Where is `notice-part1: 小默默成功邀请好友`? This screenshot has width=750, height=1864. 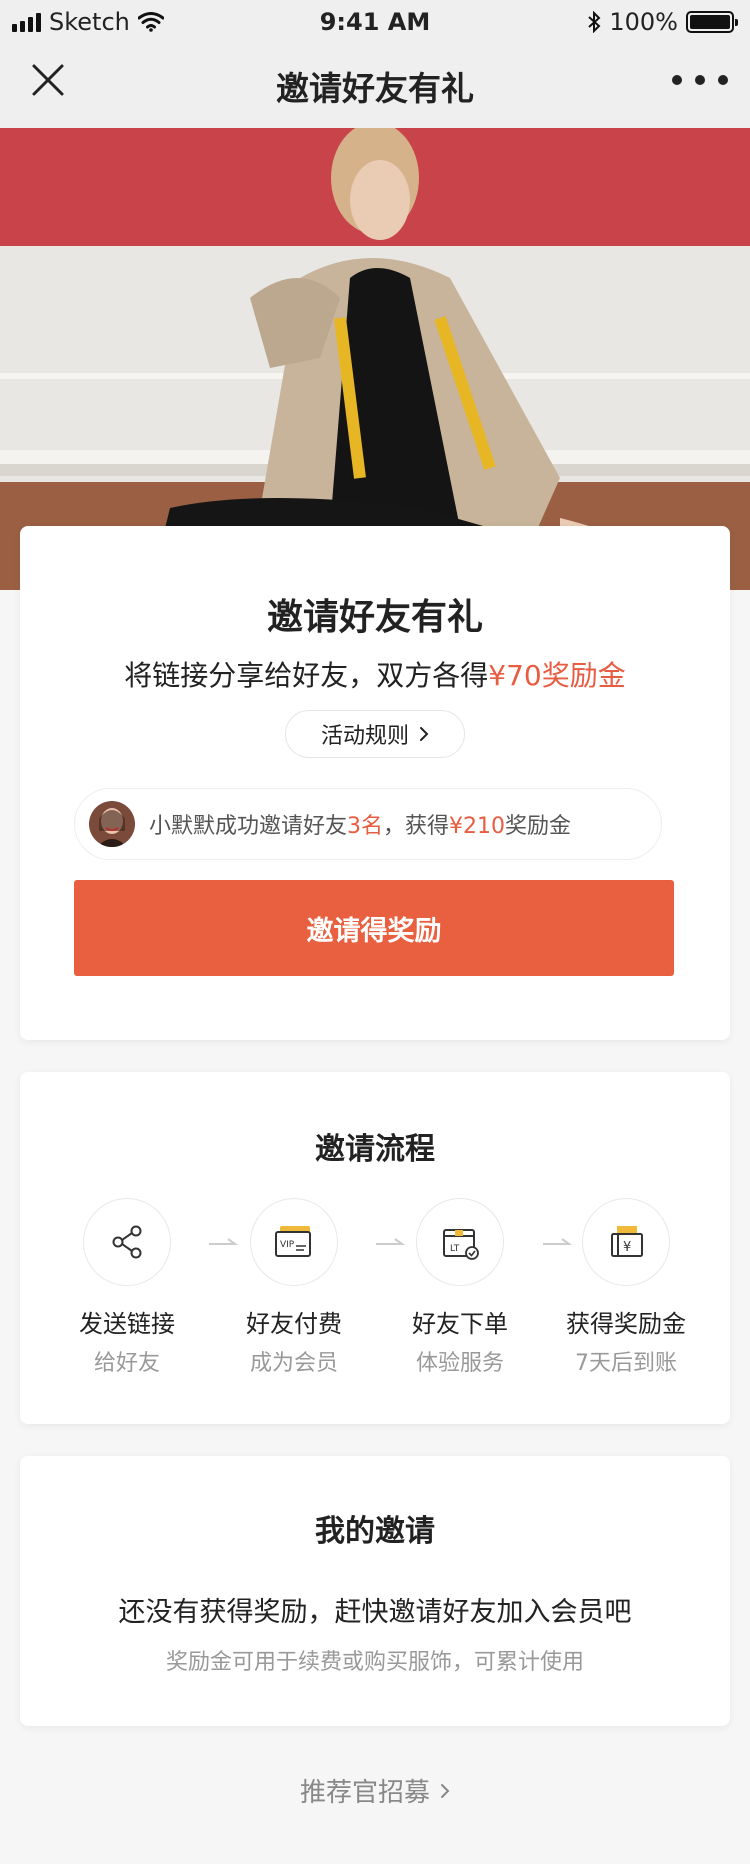
notice-part1: 小默默成功邀请好友 is located at coordinates (248, 826).